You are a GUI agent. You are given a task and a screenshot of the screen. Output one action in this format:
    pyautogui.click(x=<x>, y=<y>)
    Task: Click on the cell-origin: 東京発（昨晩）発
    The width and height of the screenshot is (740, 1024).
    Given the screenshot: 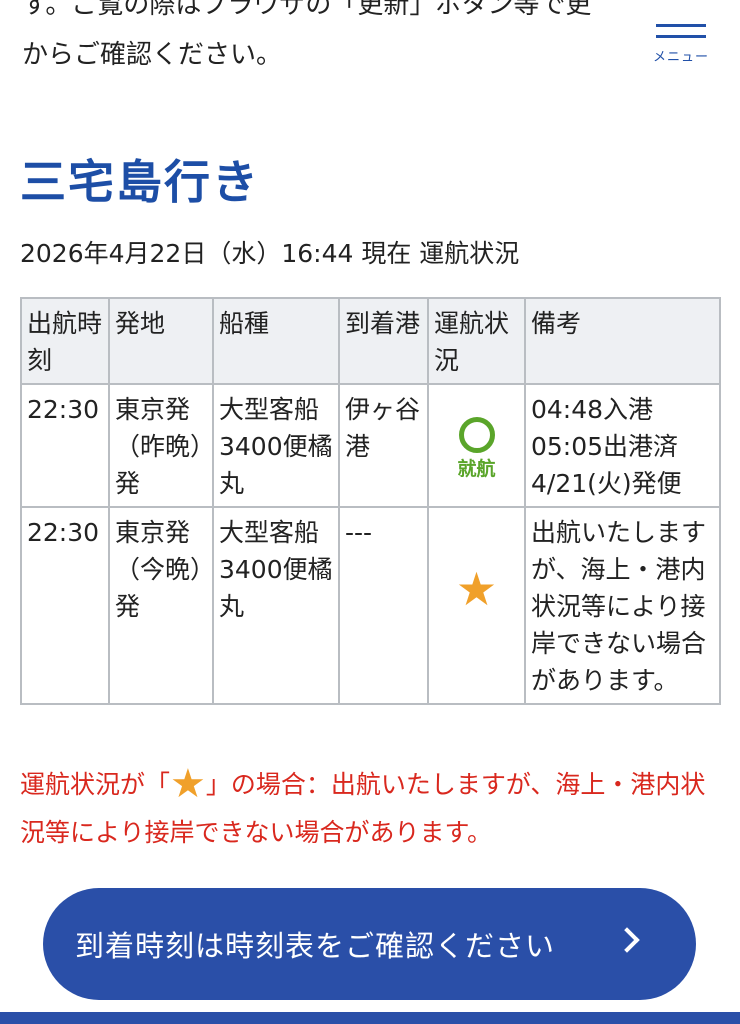 What is the action you would take?
    pyautogui.click(x=161, y=445)
    